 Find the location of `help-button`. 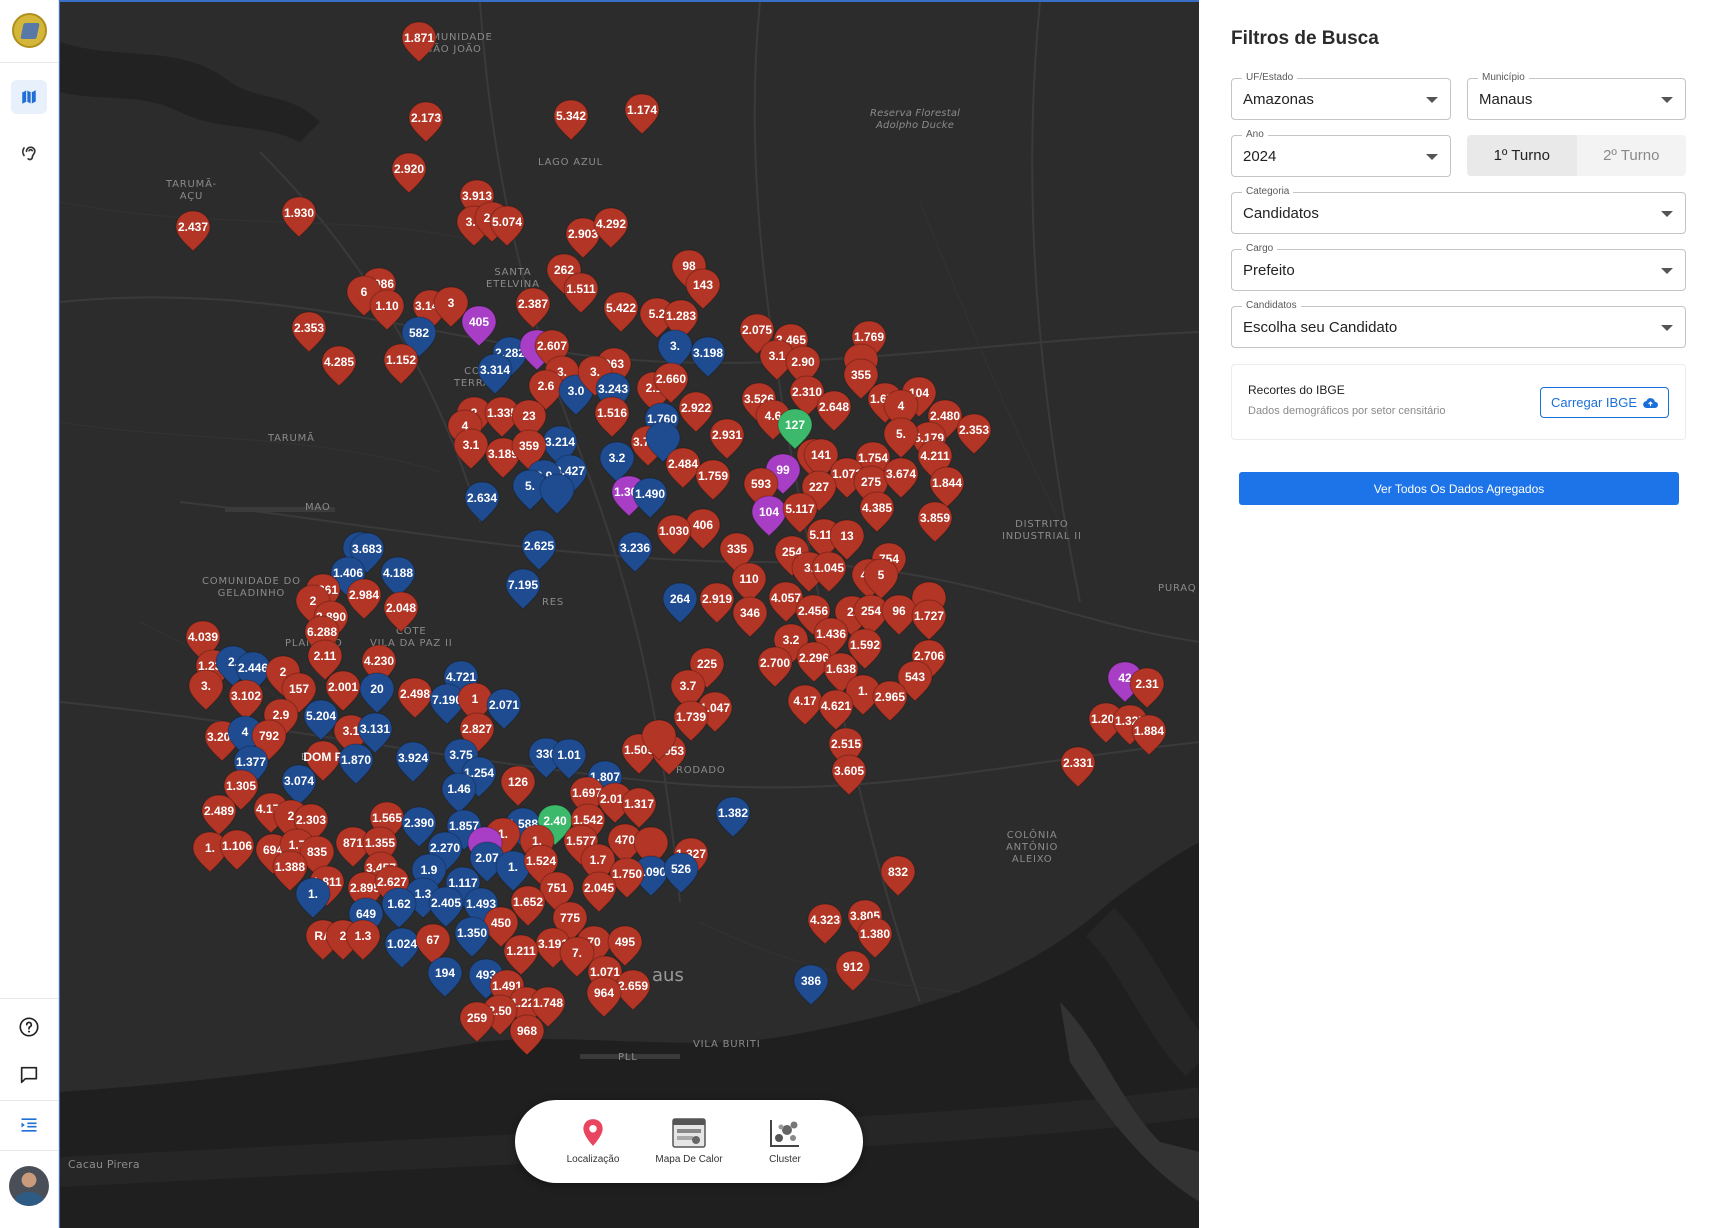

help-button is located at coordinates (29, 1027).